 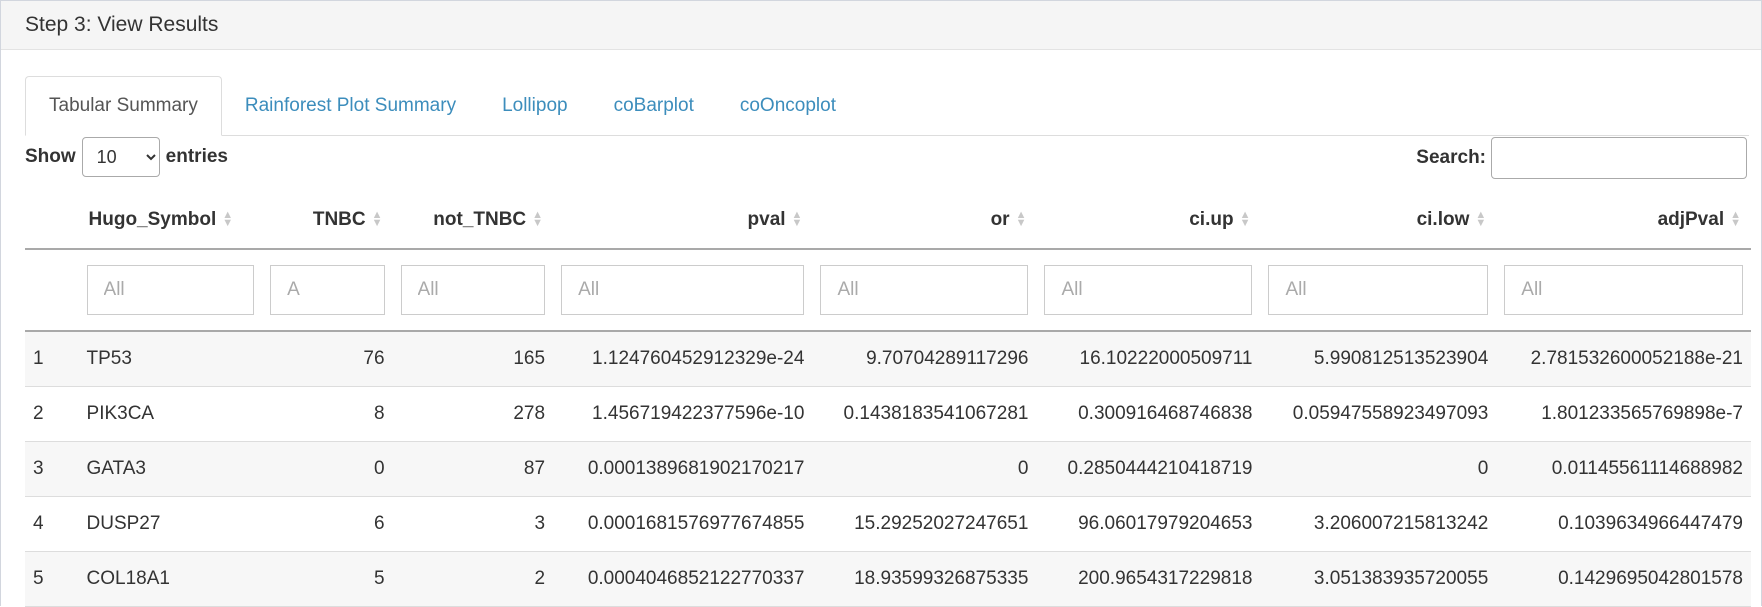 I want to click on cell-tnbc: 6, so click(x=327, y=524).